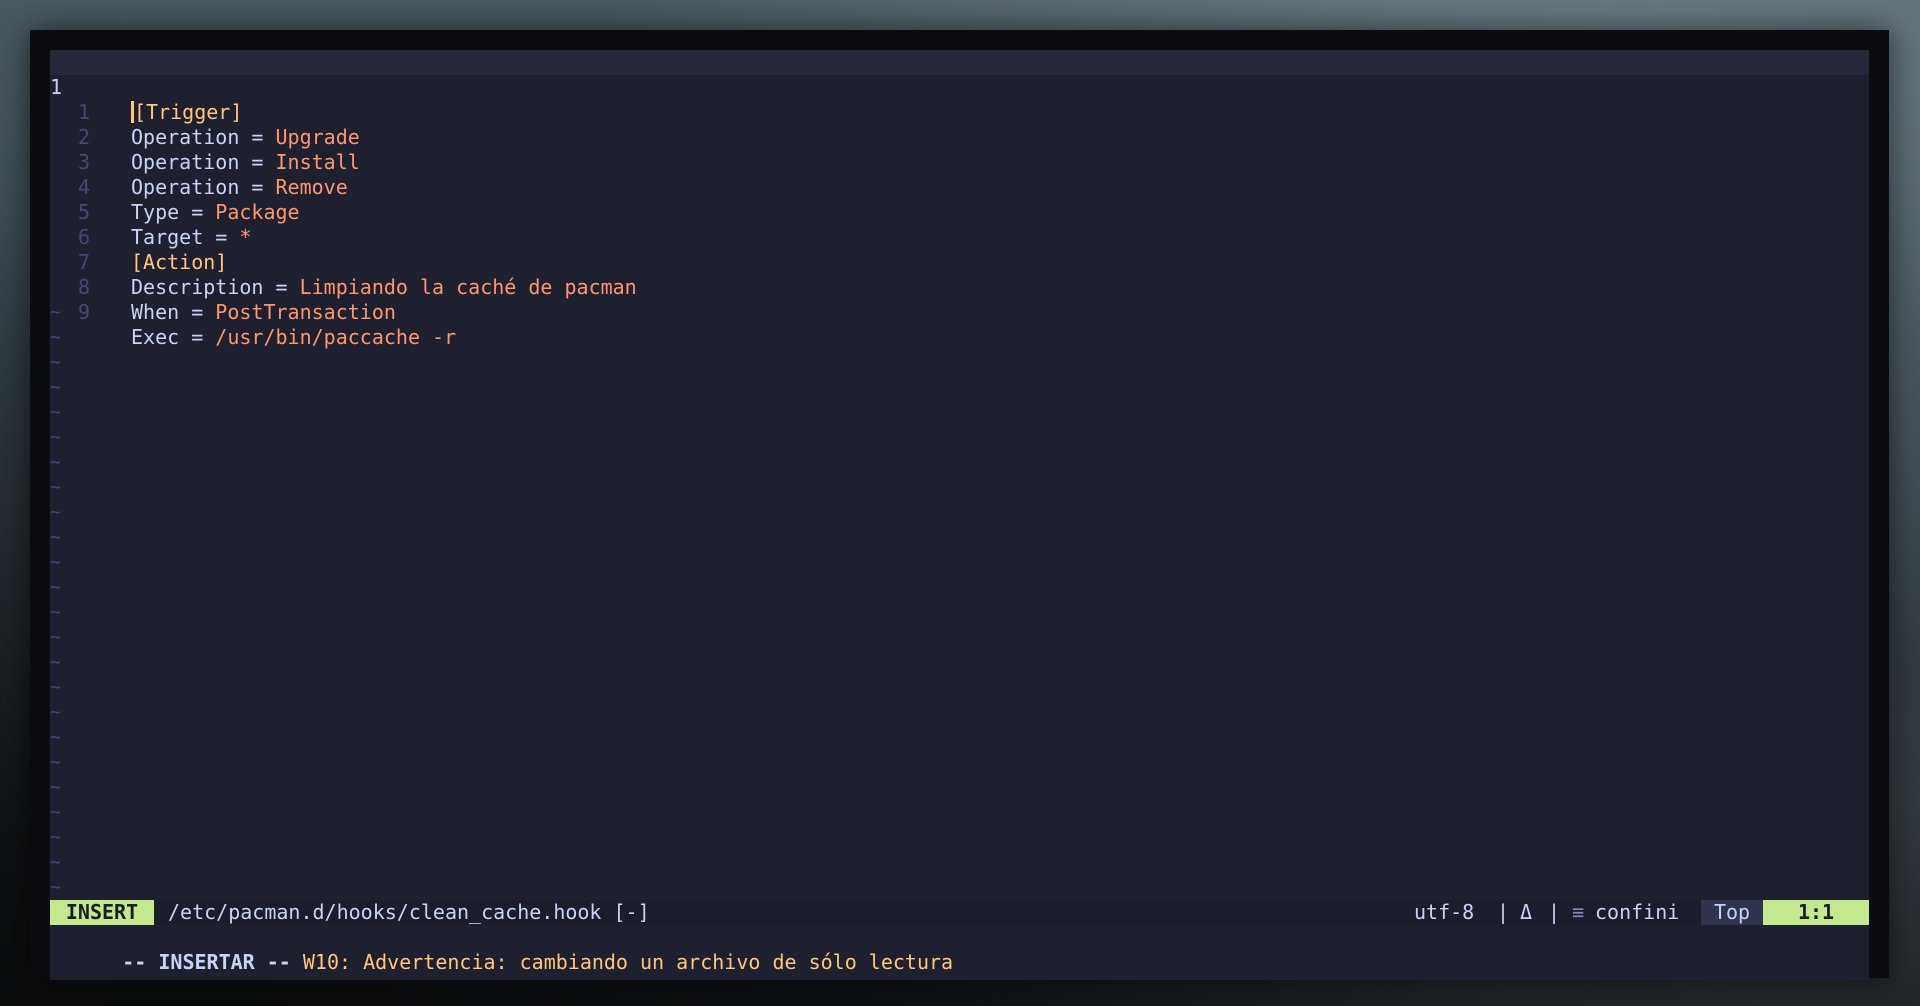 This screenshot has width=1920, height=1006. Describe the element at coordinates (155, 312) in the screenshot. I see `config-key: When` at that location.